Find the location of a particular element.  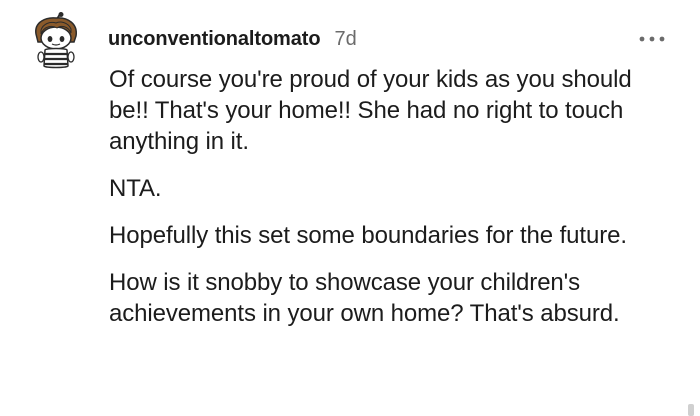

comment-timestamp: 7d is located at coordinates (345, 39).